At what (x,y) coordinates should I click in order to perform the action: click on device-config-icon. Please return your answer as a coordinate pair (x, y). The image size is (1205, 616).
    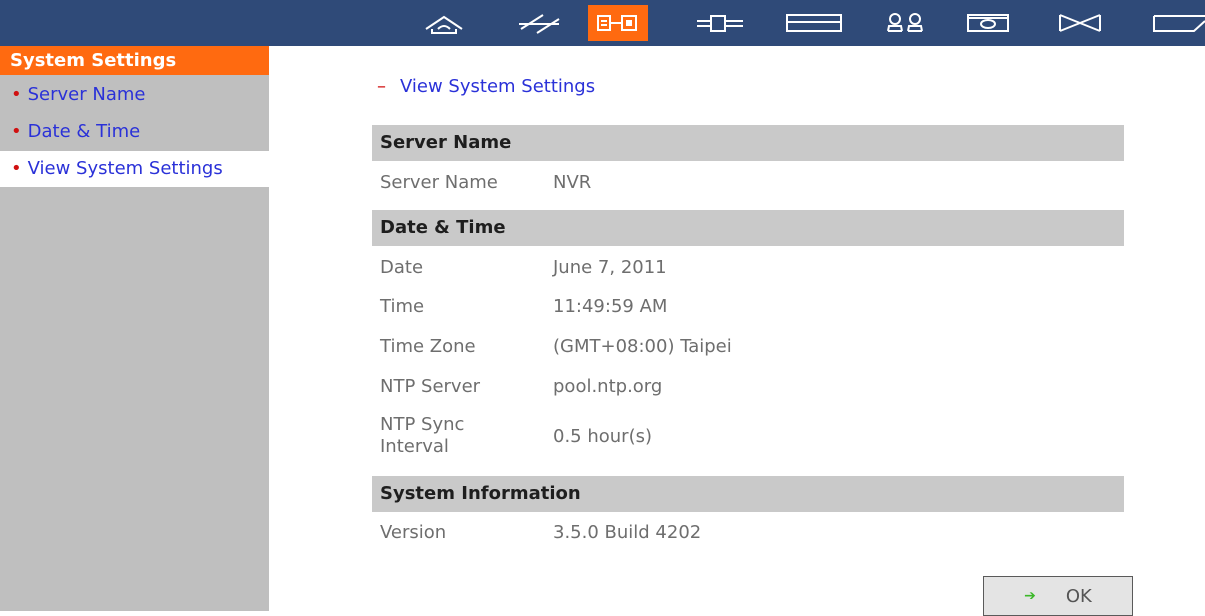
    Looking at the image, I should click on (814, 23).